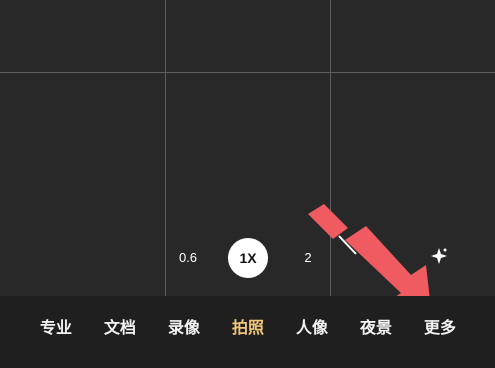 Image resolution: width=495 pixels, height=368 pixels. Describe the element at coordinates (120, 328) in the screenshot. I see `mode-document: 文档` at that location.